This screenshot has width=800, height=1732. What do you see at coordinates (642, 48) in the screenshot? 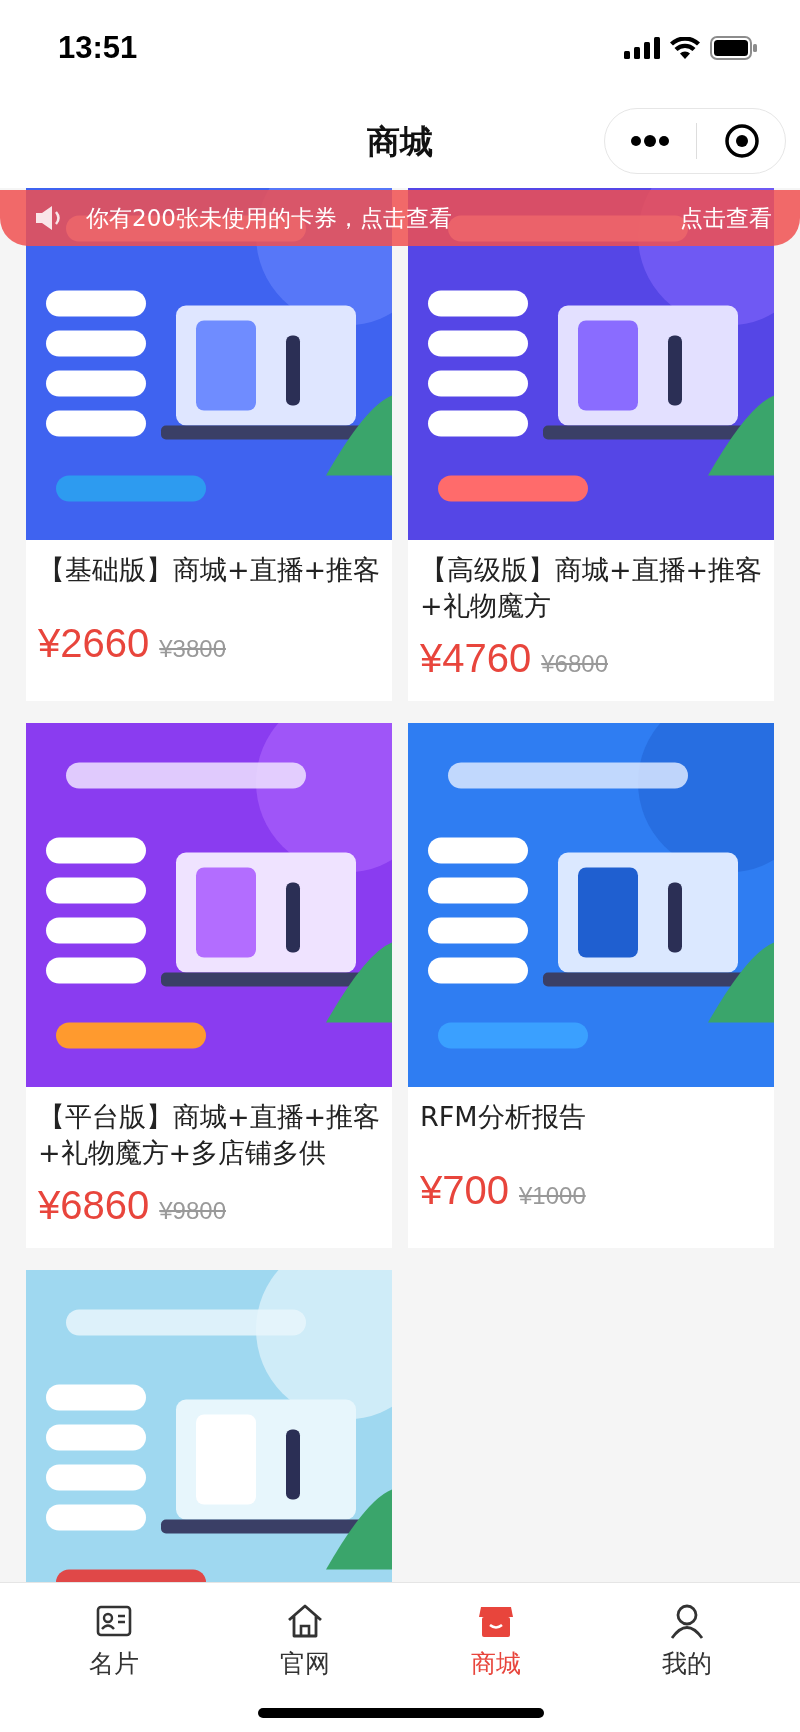
I see `signal-icon` at bounding box center [642, 48].